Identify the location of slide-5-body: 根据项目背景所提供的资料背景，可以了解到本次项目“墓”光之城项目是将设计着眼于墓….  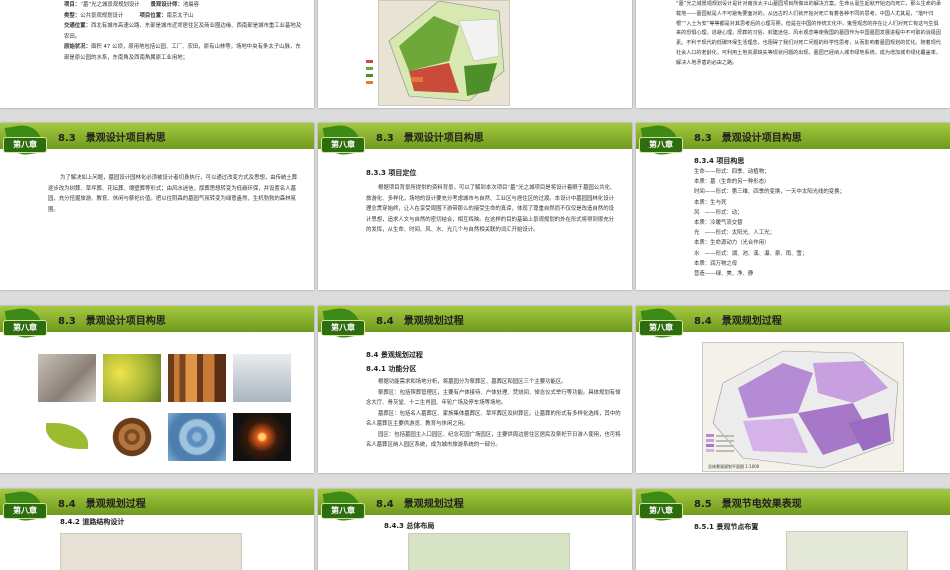
(491, 209).